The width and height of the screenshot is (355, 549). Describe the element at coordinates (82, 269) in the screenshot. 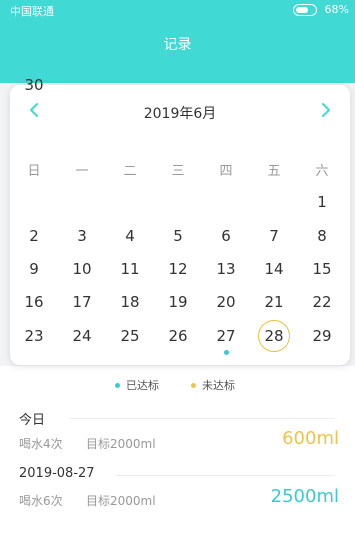

I see `calendar-day: 10` at that location.